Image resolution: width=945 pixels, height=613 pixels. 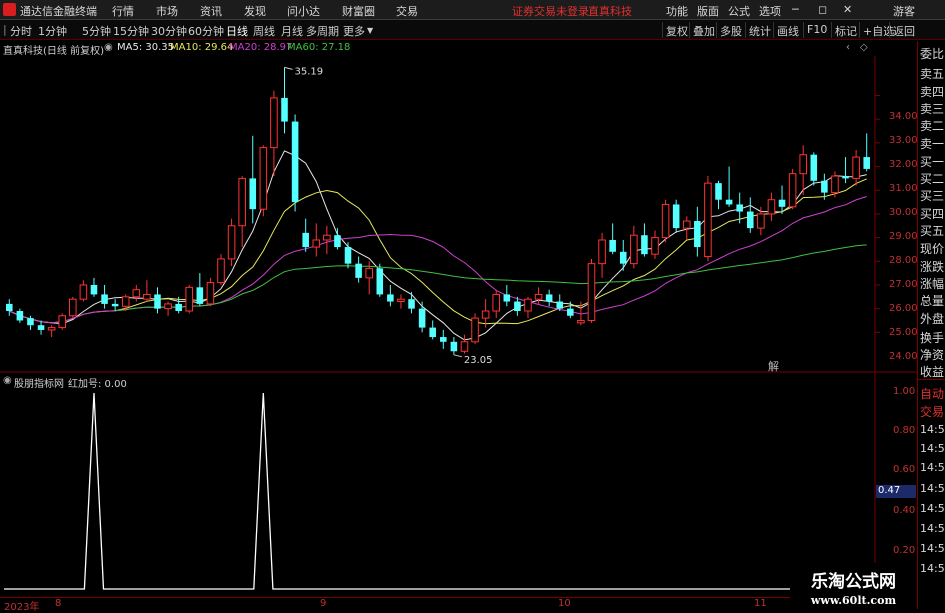 What do you see at coordinates (847, 9) in the screenshot?
I see `close-icon: ✕` at bounding box center [847, 9].